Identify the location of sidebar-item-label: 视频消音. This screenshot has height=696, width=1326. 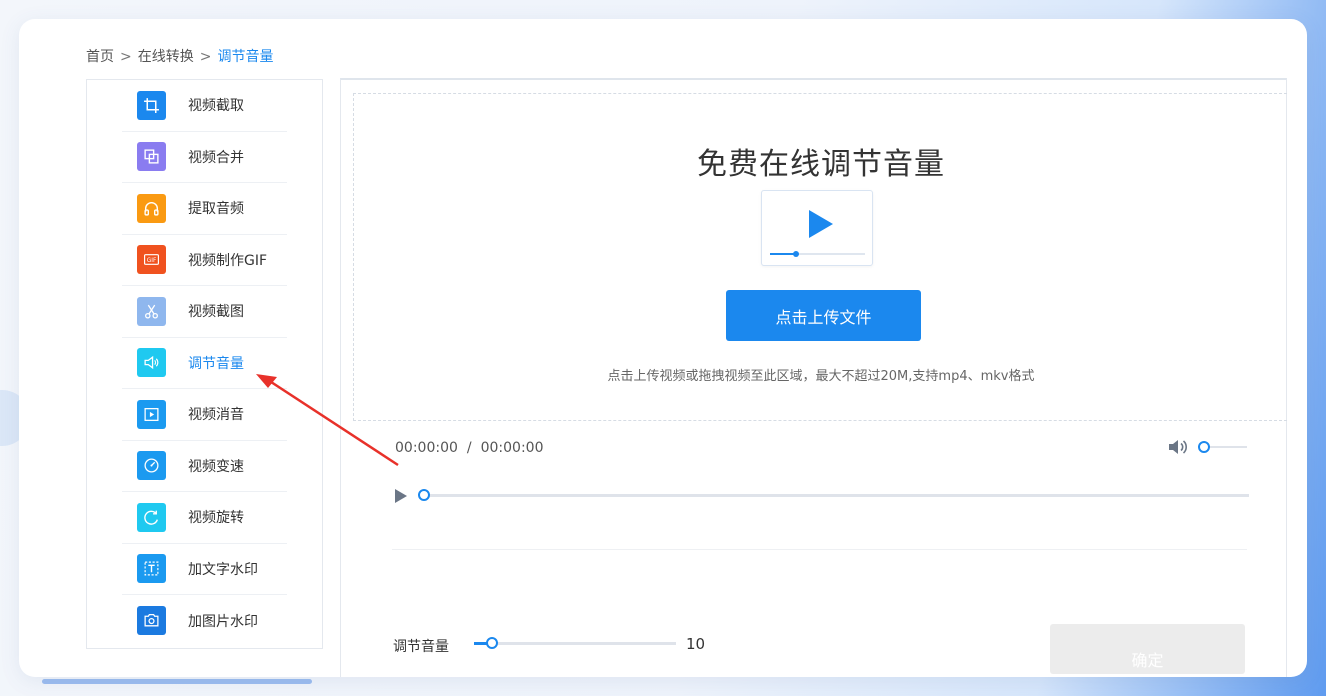
(216, 415).